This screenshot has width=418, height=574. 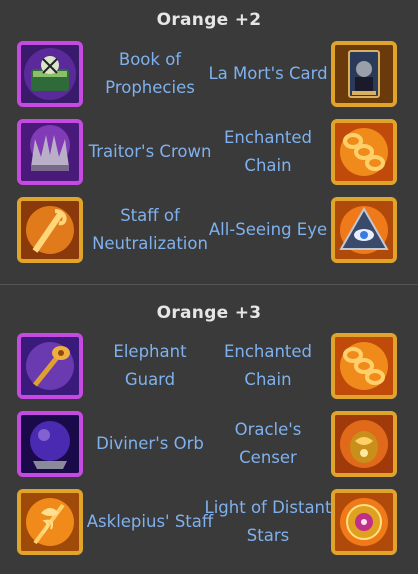 I want to click on item-row: Staff of Neutralization All-Seeing Eye, so click(x=209, y=232).